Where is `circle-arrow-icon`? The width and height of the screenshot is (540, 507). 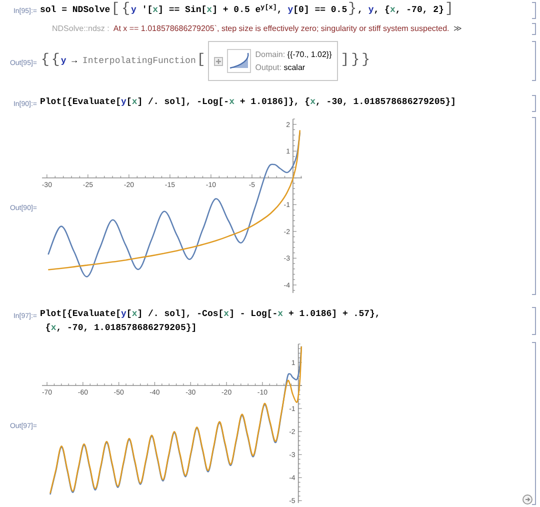 circle-arrow-icon is located at coordinates (527, 499).